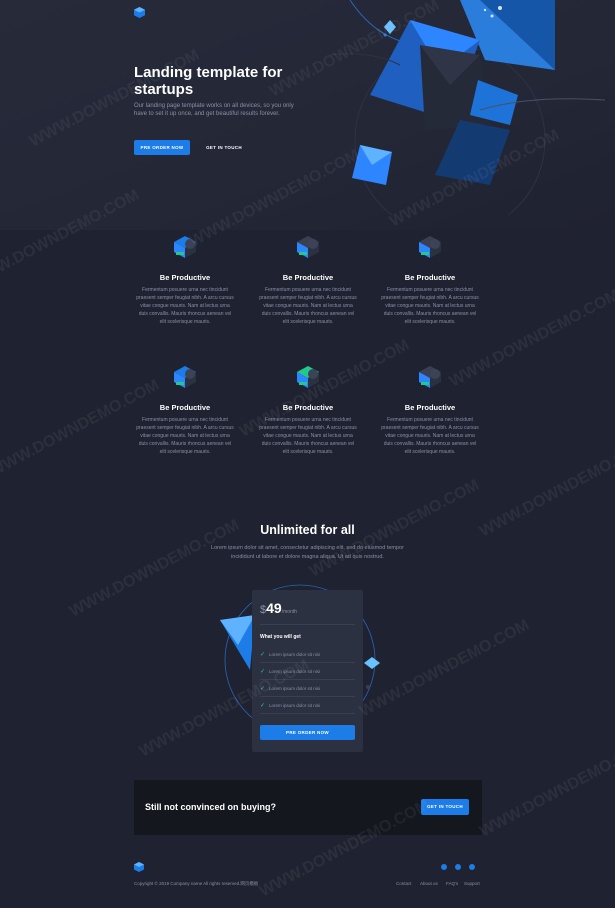 Image resolution: width=615 pixels, height=908 pixels. What do you see at coordinates (468, 107) in the screenshot?
I see `hero-illustration` at bounding box center [468, 107].